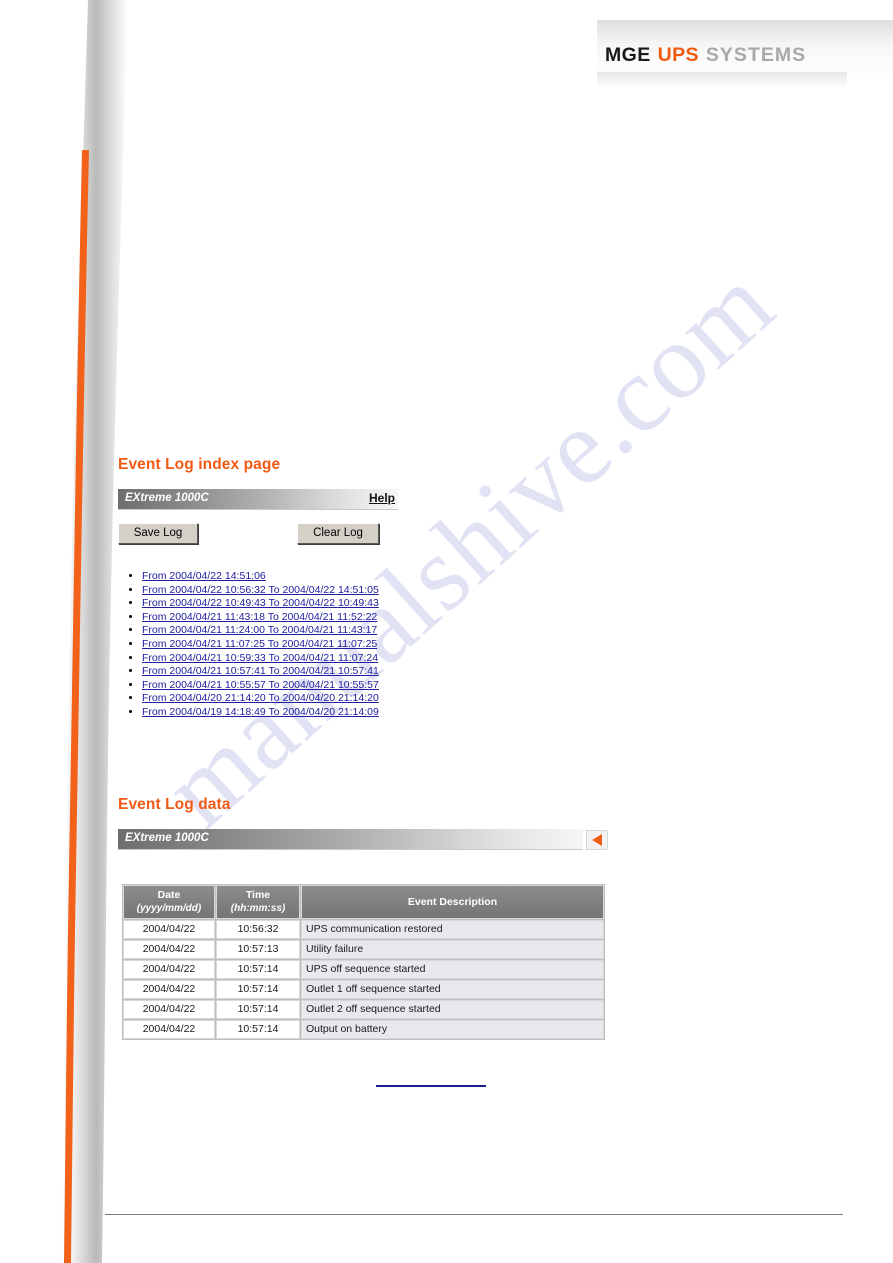  Describe the element at coordinates (258, 902) in the screenshot. I see `column-header-time: Time (hh:mm:ss)` at that location.